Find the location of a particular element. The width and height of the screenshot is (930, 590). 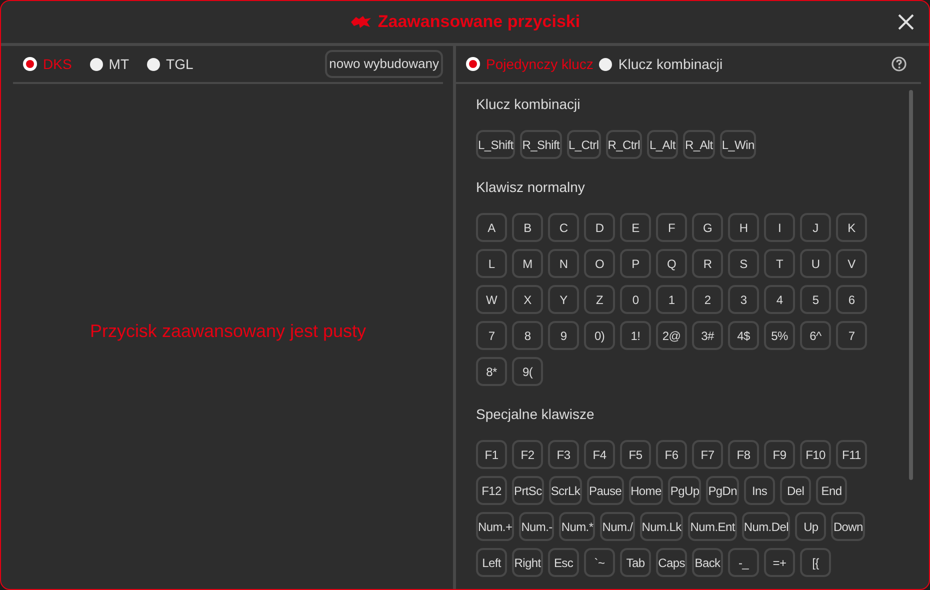

key-button: Del is located at coordinates (796, 490).